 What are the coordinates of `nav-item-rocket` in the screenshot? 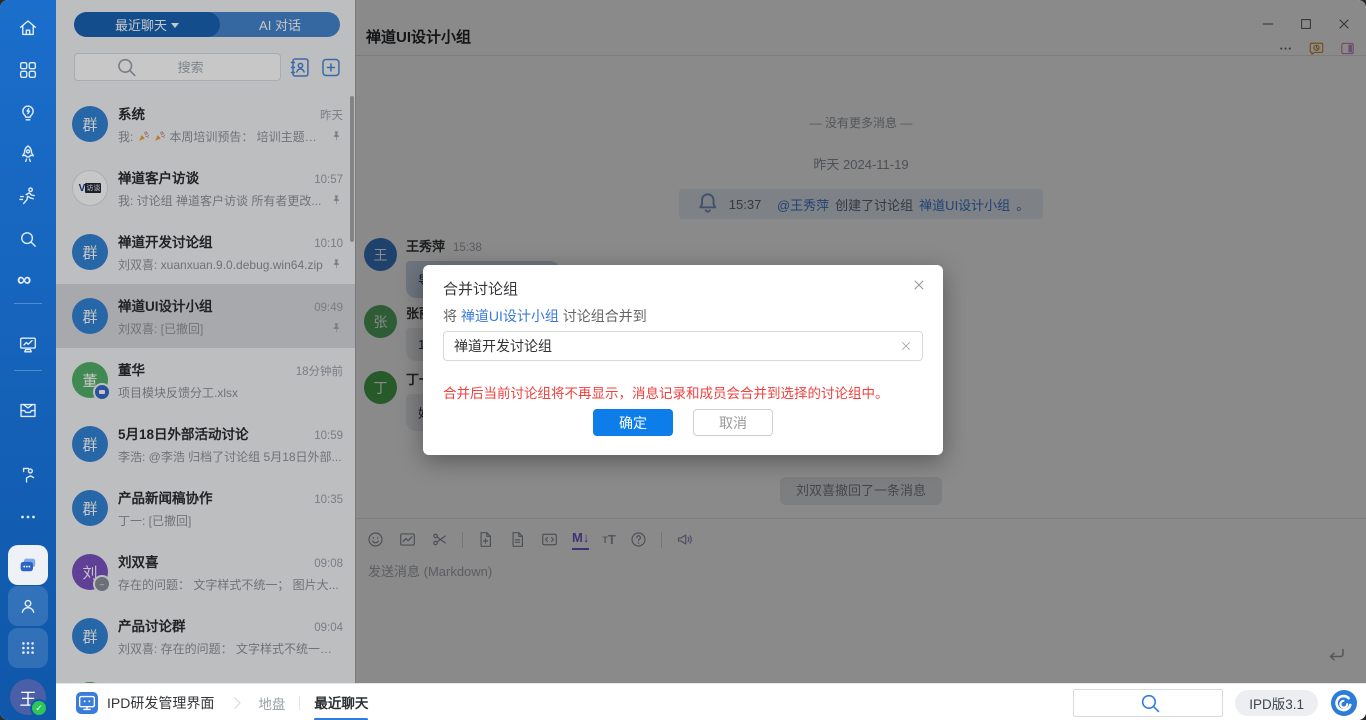 It's located at (28, 154).